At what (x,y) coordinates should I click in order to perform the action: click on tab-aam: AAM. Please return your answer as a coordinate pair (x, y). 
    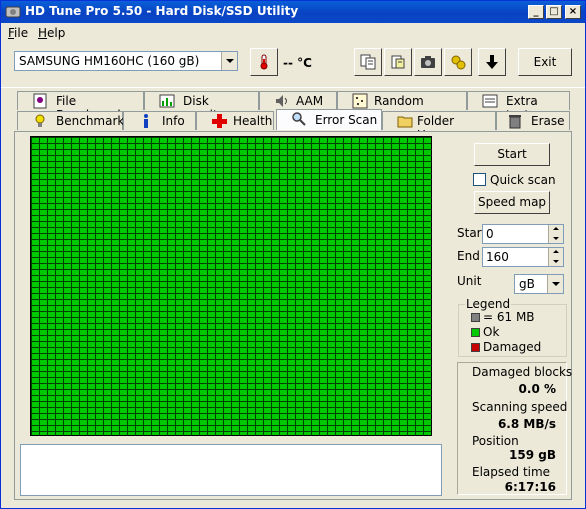
    Looking at the image, I should click on (298, 100).